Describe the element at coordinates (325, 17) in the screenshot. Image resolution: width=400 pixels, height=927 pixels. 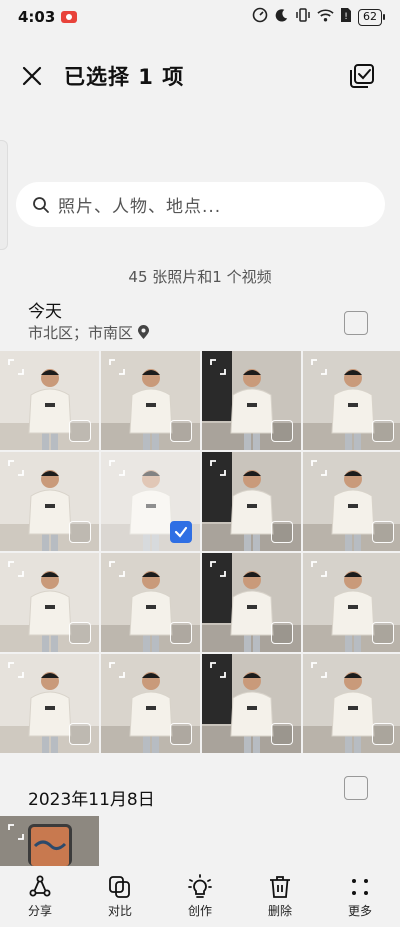
I see `wifi-icon` at that location.